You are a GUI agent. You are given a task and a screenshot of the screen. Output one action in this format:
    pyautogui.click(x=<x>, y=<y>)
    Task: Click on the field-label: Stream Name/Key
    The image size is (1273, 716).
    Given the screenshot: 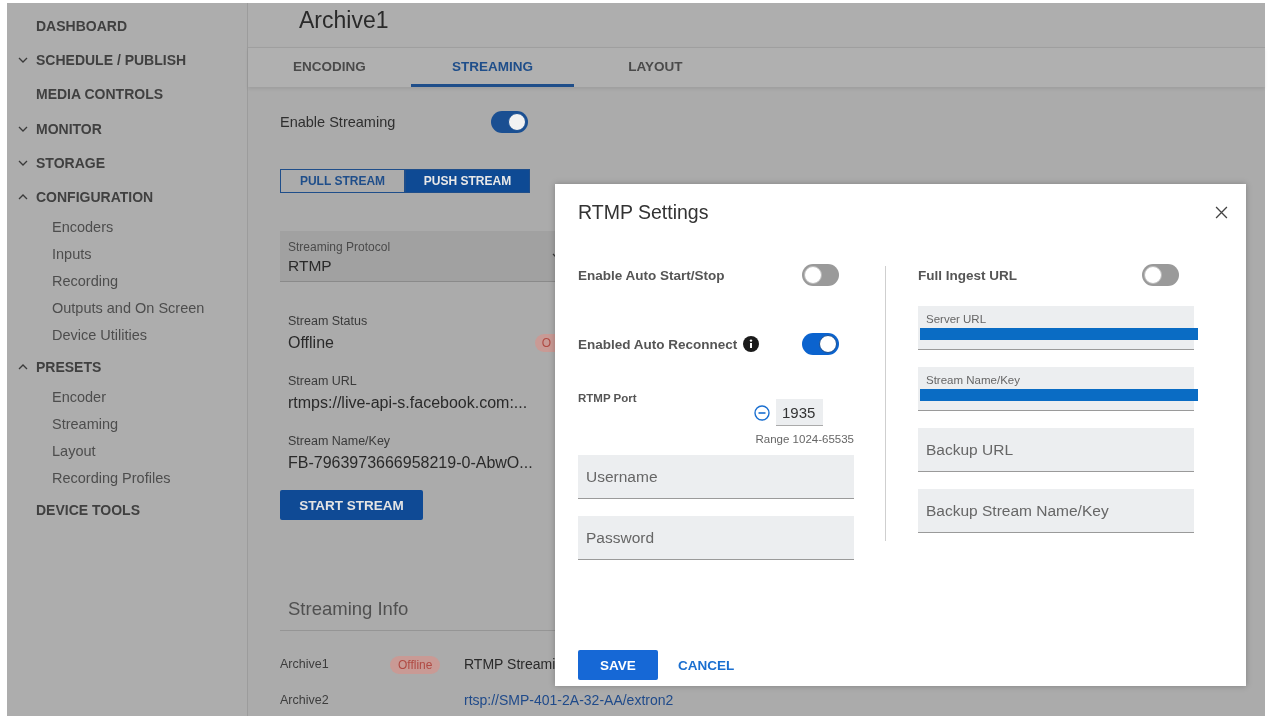 What is the action you would take?
    pyautogui.click(x=339, y=441)
    